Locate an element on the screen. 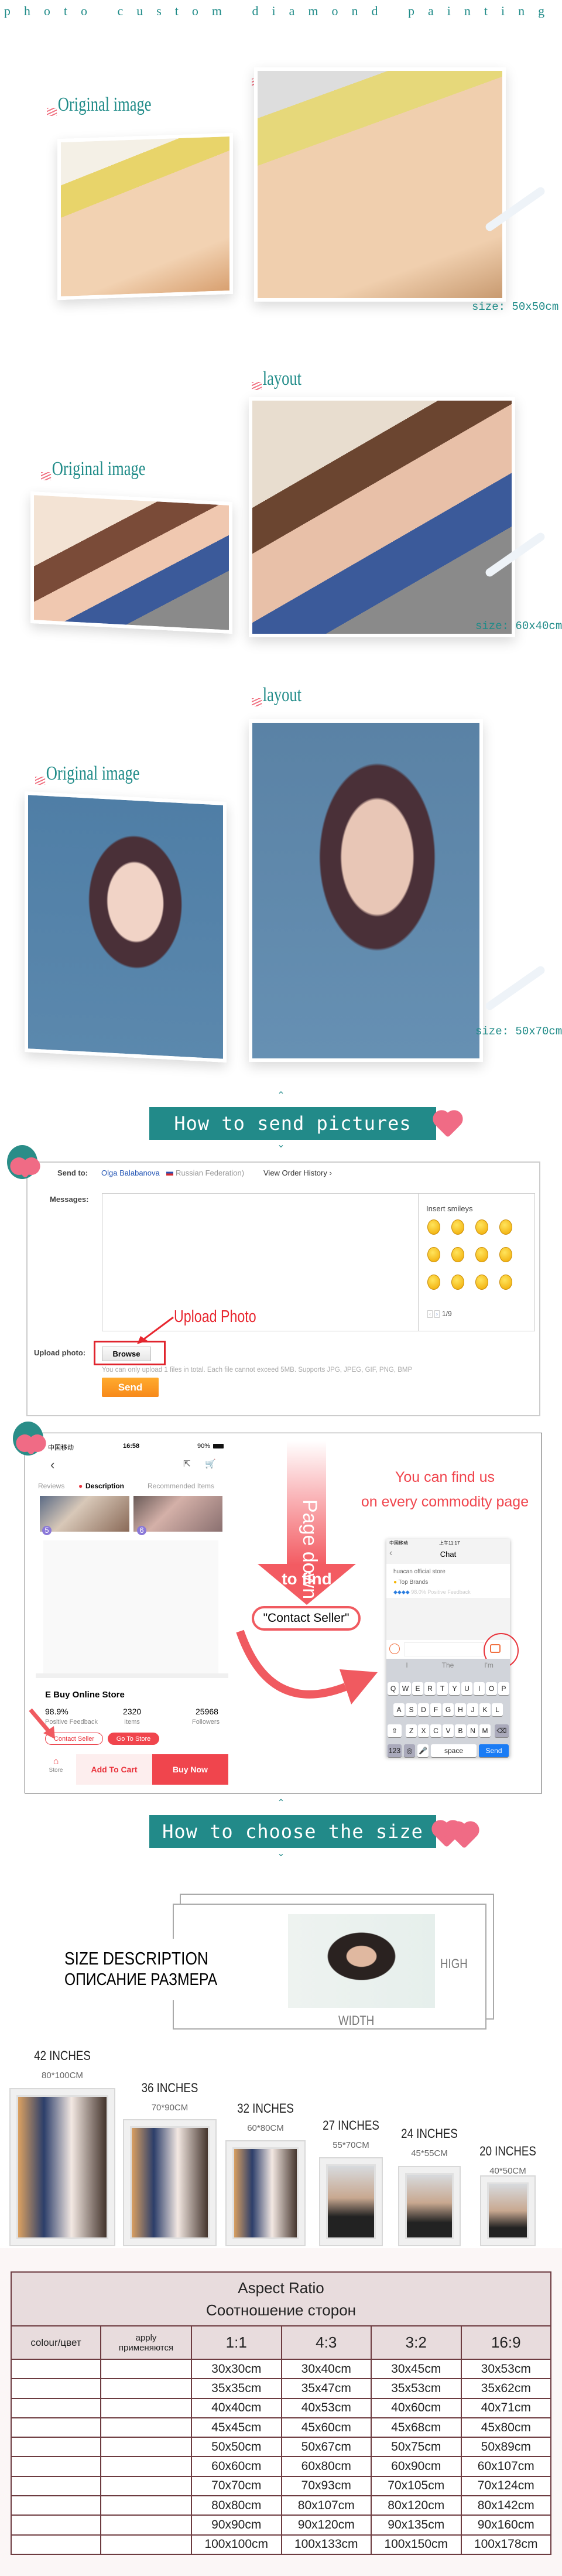 Image resolution: width=562 pixels, height=2576 pixels. key: G is located at coordinates (448, 1709).